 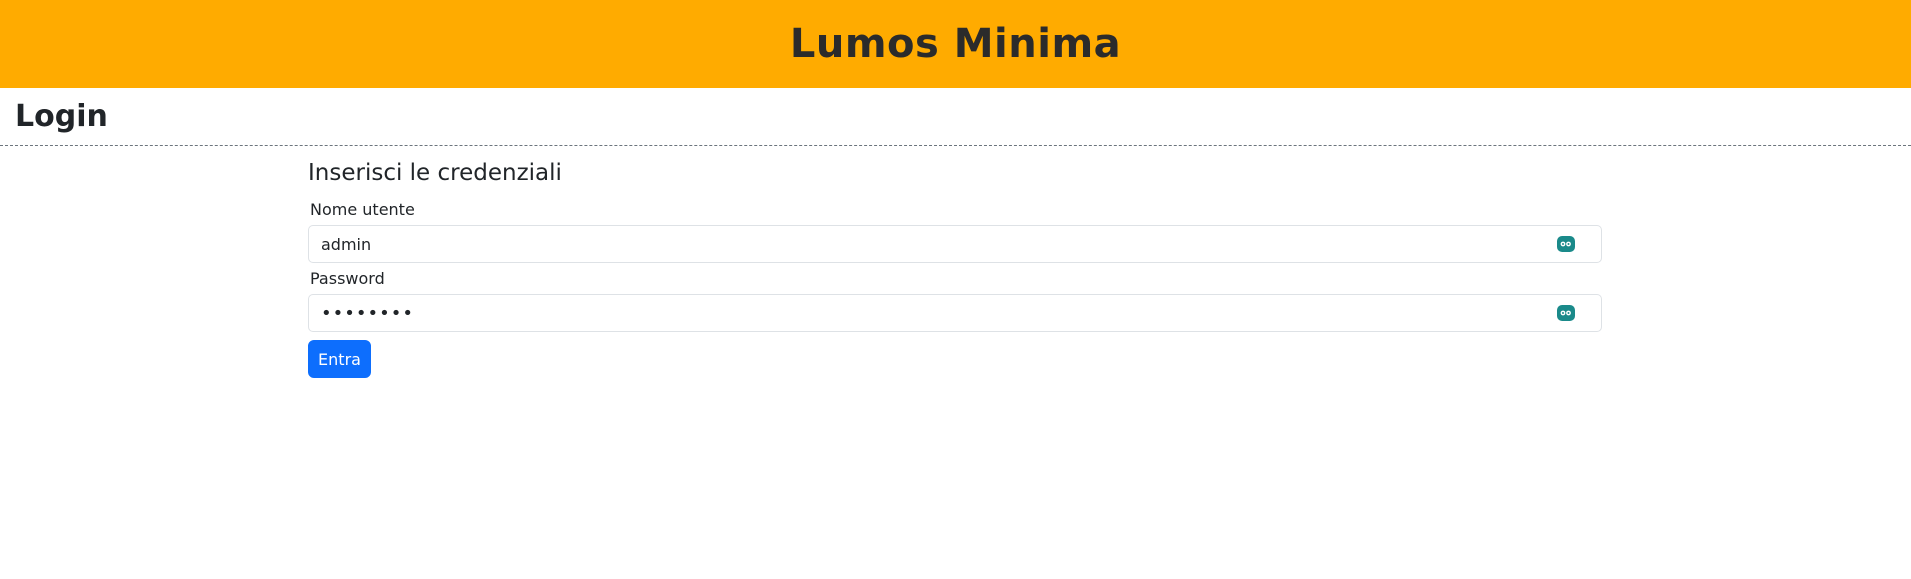 I want to click on username-field-container, so click(x=955, y=244).